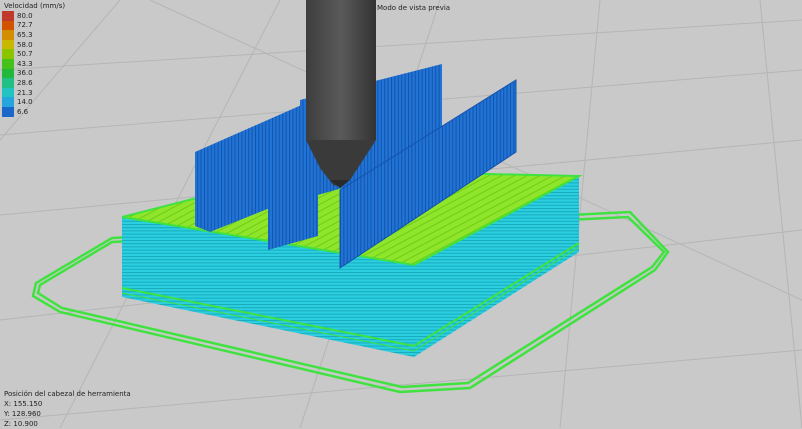 Image resolution: width=802 pixels, height=429 pixels. I want to click on view-mode-label: Modo de vista previa, so click(414, 8).